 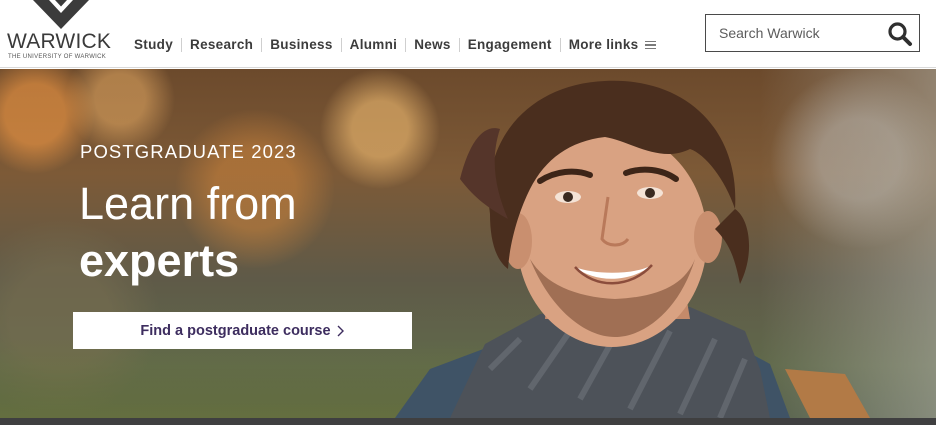 I want to click on nav-item-business: Business, so click(x=301, y=45).